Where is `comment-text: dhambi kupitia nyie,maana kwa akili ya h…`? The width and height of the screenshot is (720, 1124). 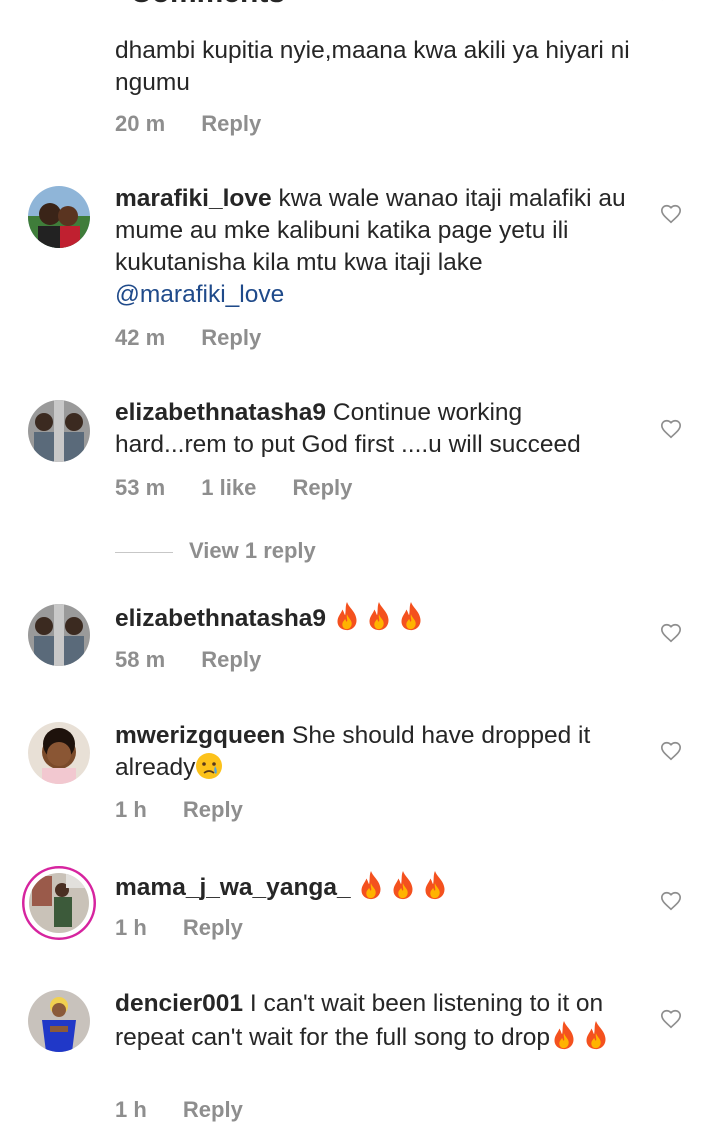 comment-text: dhambi kupitia nyie,maana kwa akili ya h… is located at coordinates (372, 66).